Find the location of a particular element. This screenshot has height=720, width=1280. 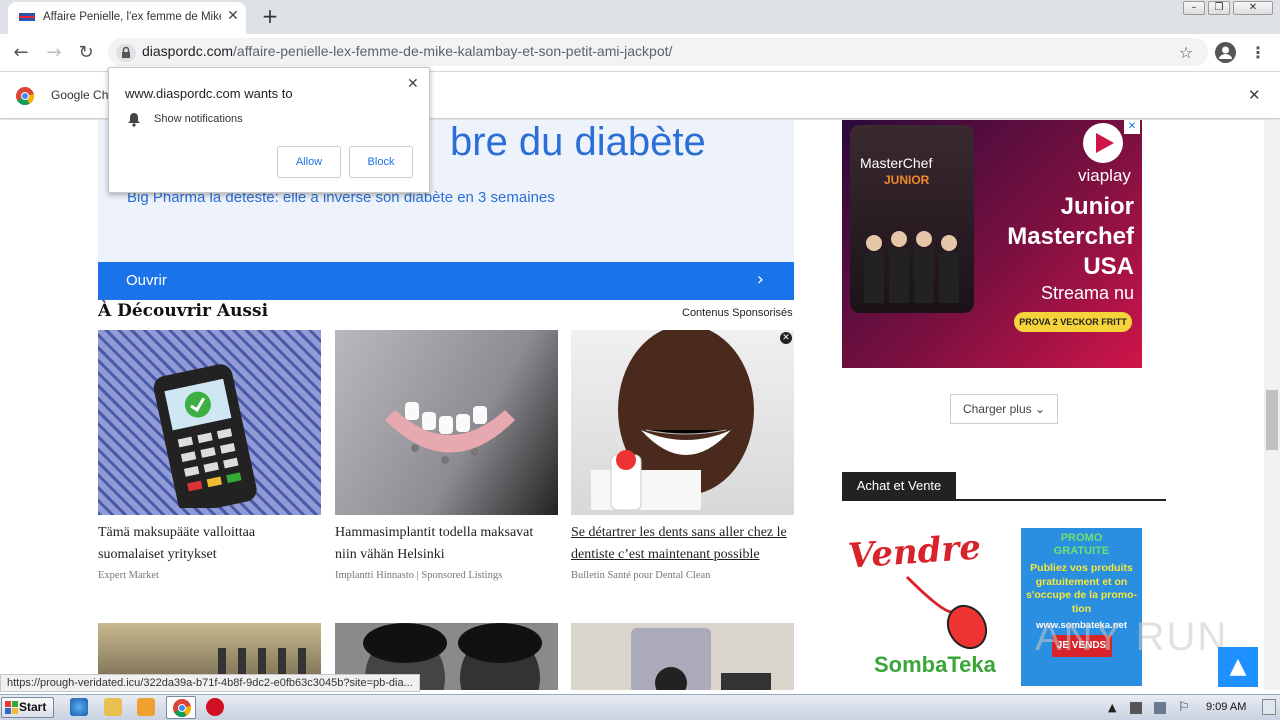

infobar-close-icon: ✕ is located at coordinates (1254, 95).